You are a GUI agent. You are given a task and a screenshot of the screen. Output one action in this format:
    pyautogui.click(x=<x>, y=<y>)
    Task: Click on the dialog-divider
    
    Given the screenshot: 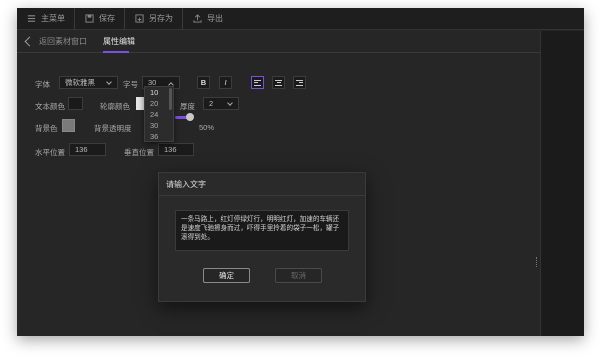 What is the action you would take?
    pyautogui.click(x=262, y=195)
    